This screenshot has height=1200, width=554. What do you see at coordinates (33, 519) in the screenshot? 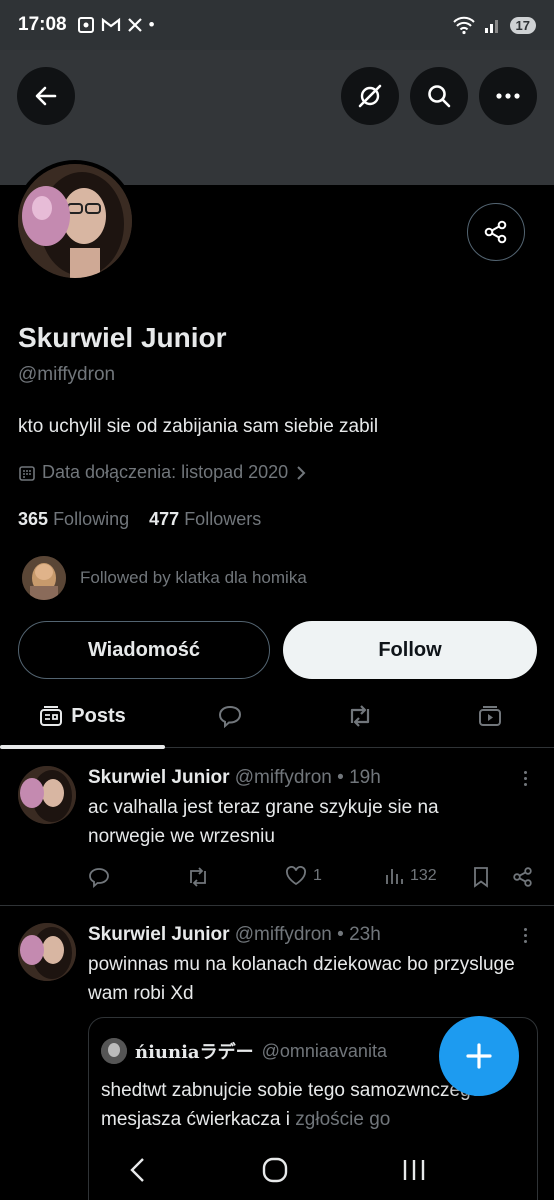
I see `following-count: 365` at bounding box center [33, 519].